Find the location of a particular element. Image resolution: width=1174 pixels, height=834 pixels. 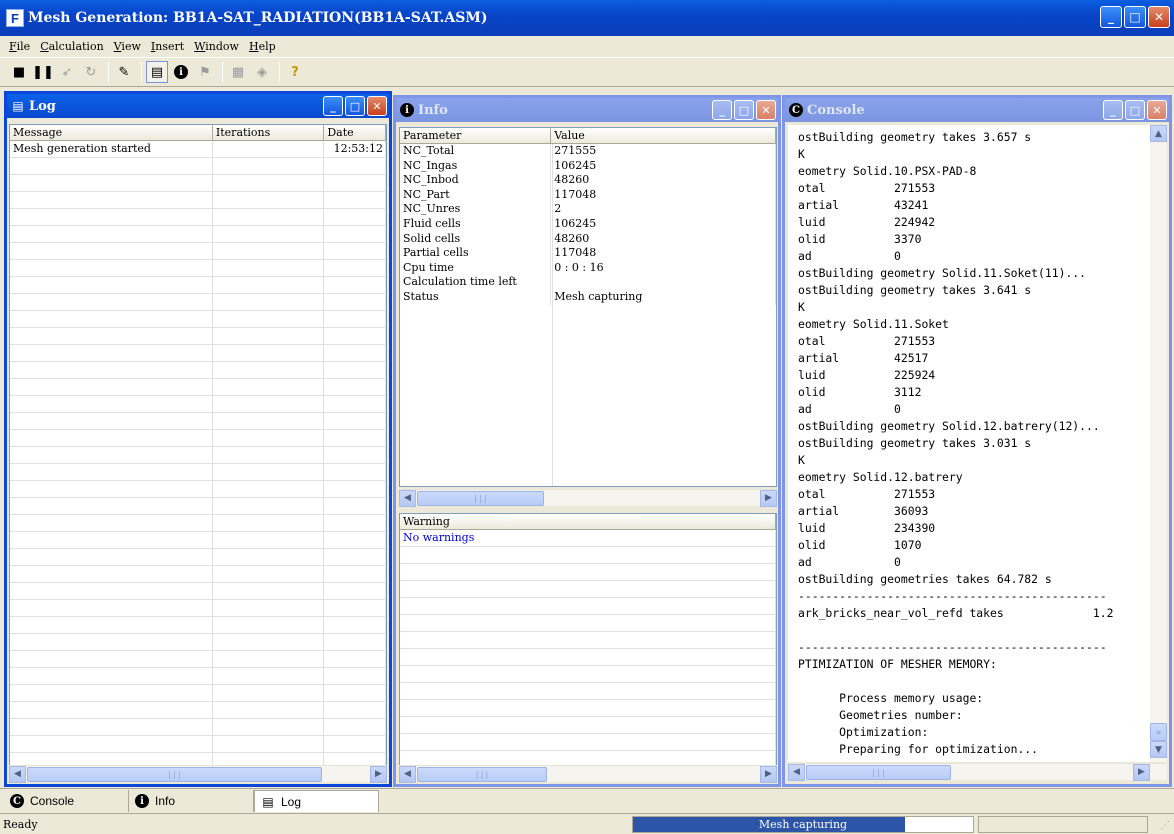

table-row: Mesh generation started 12:53:12 is located at coordinates (198, 149).